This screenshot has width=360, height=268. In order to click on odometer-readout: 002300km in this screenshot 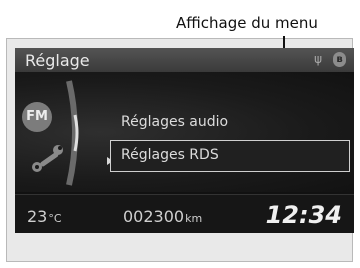, I will do `click(162, 216)`.